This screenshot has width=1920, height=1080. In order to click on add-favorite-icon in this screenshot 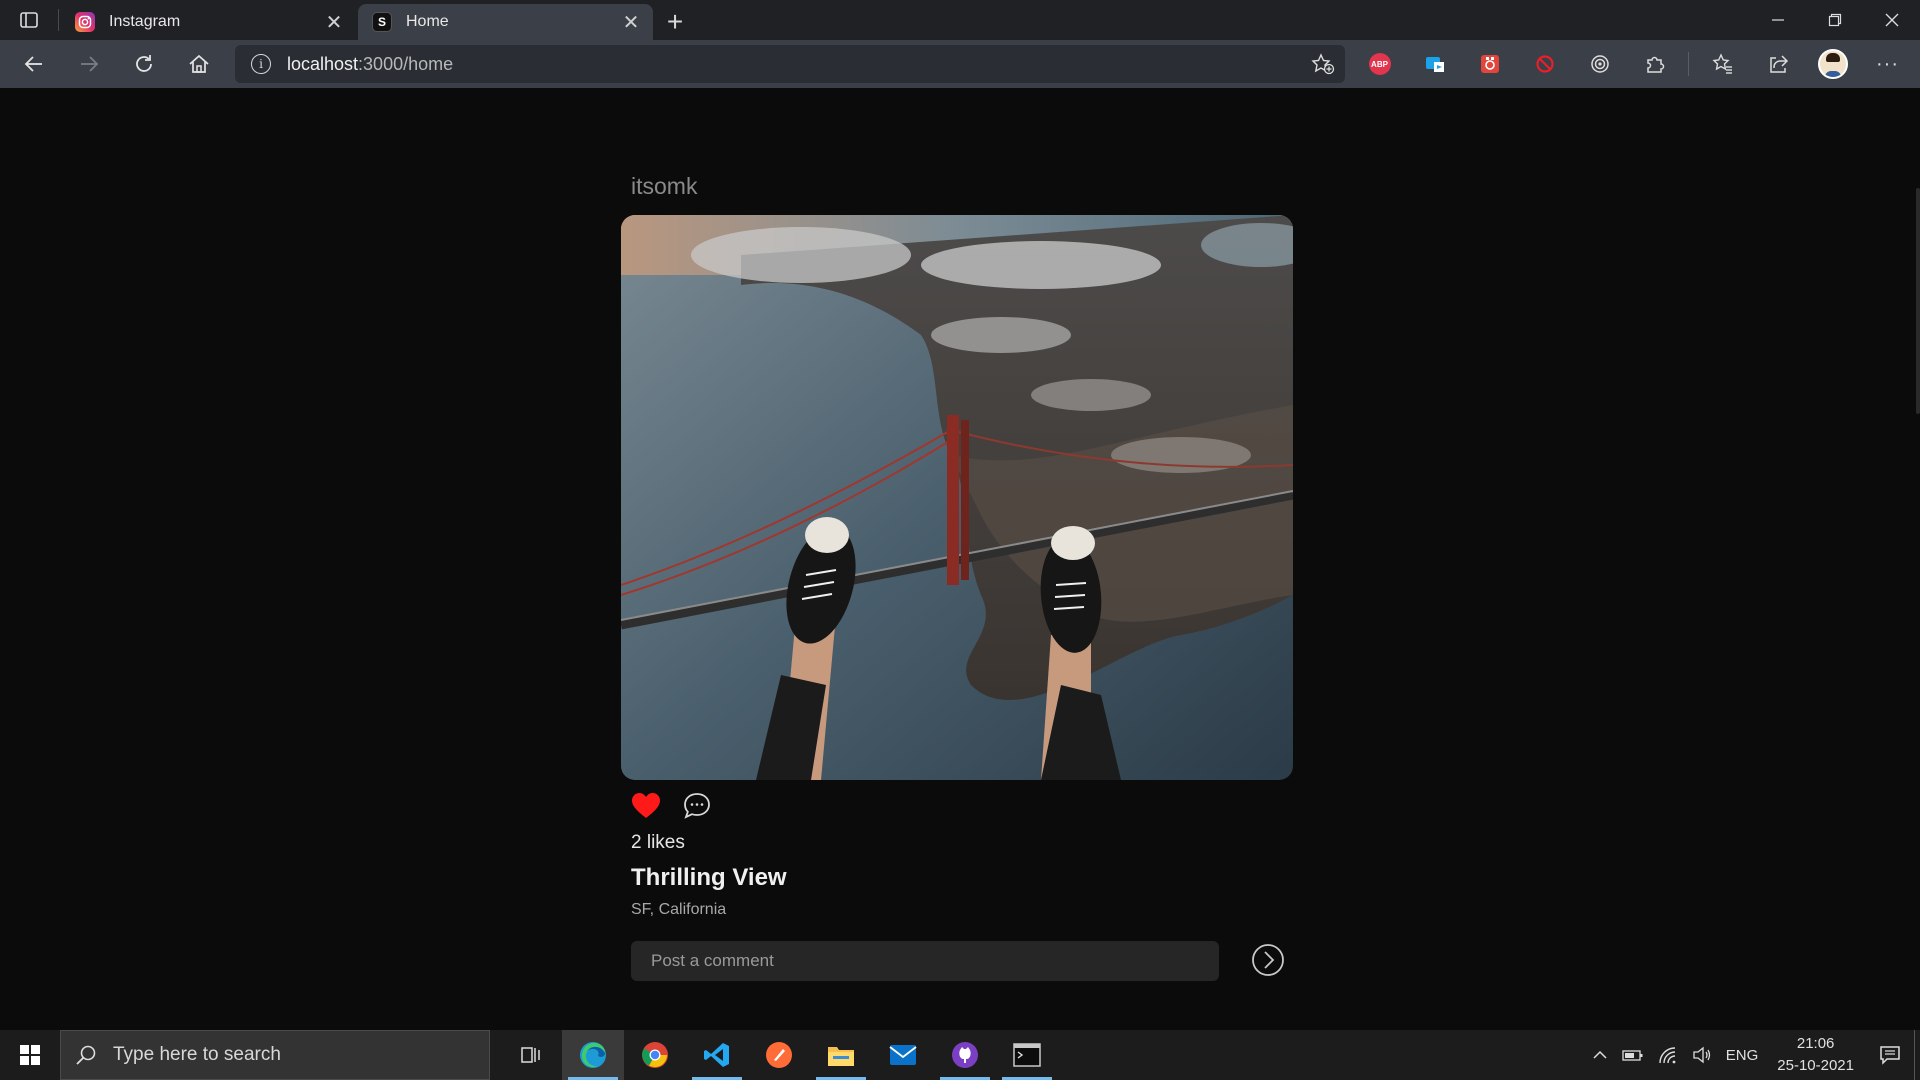, I will do `click(1323, 64)`.